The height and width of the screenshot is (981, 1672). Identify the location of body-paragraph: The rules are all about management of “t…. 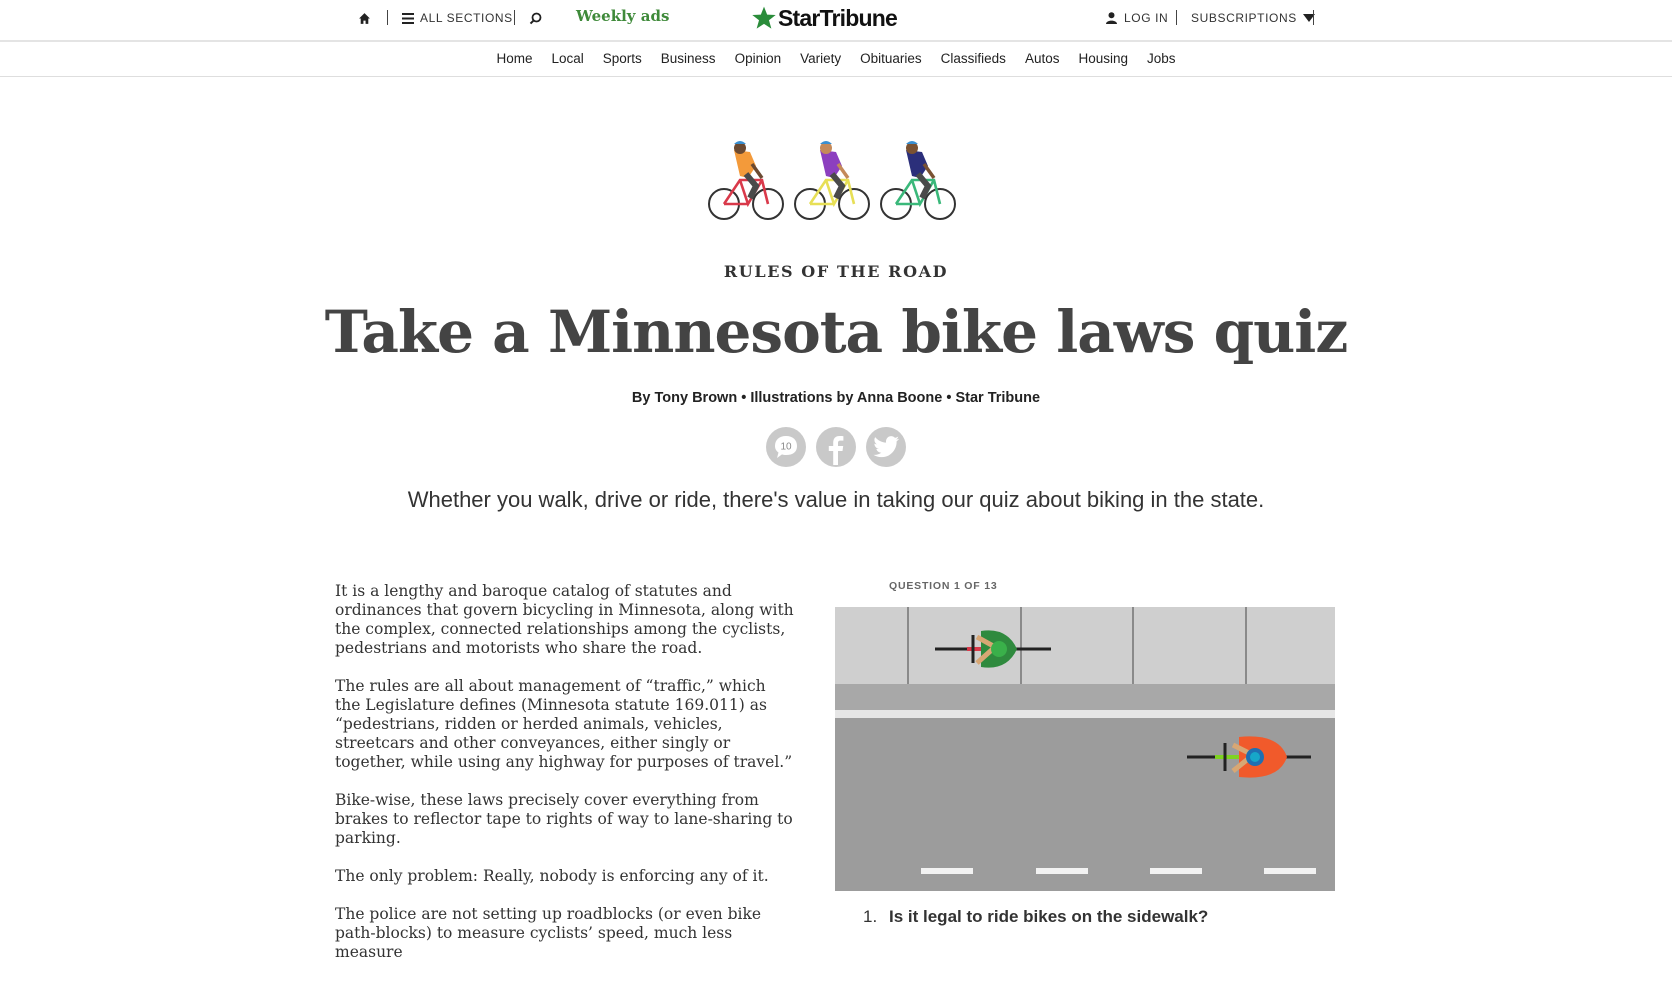
(564, 724).